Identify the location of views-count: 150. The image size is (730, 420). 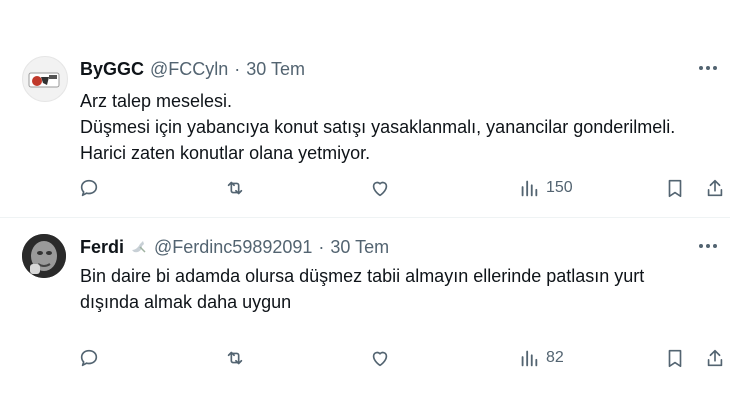
(559, 187).